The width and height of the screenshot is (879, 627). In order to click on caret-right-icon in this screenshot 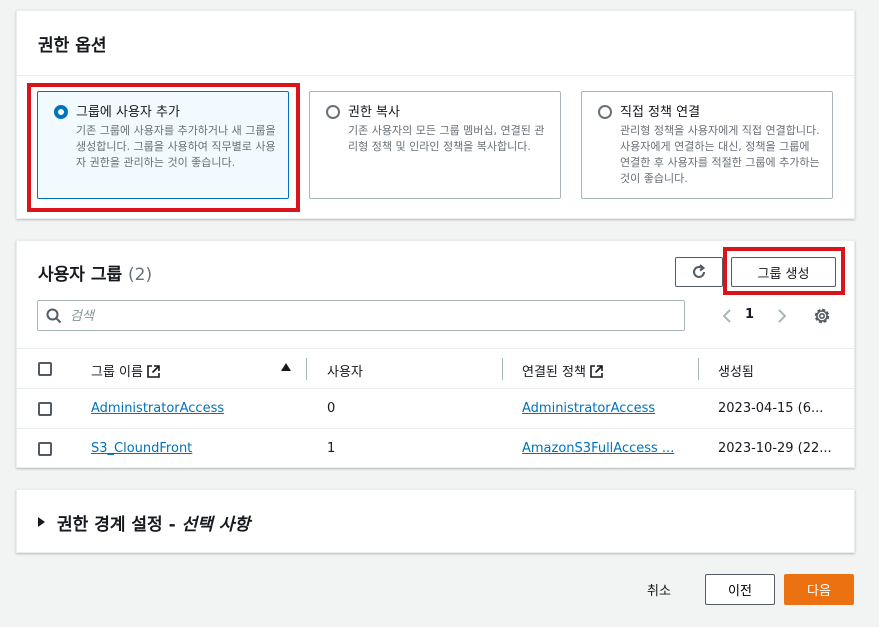, I will do `click(41, 522)`.